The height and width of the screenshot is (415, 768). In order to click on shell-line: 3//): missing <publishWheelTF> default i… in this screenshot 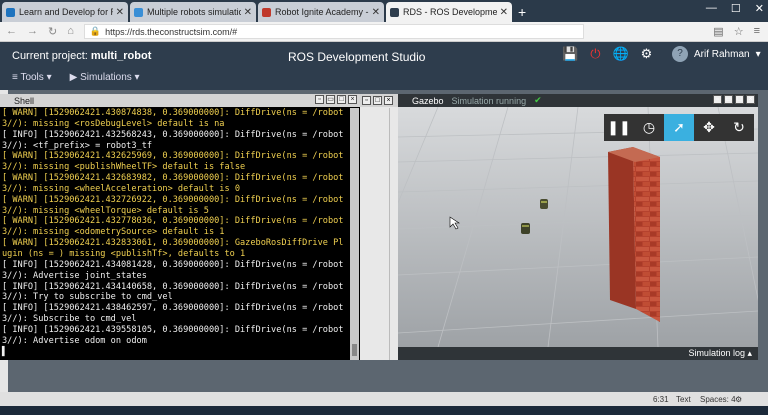, I will do `click(124, 167)`.